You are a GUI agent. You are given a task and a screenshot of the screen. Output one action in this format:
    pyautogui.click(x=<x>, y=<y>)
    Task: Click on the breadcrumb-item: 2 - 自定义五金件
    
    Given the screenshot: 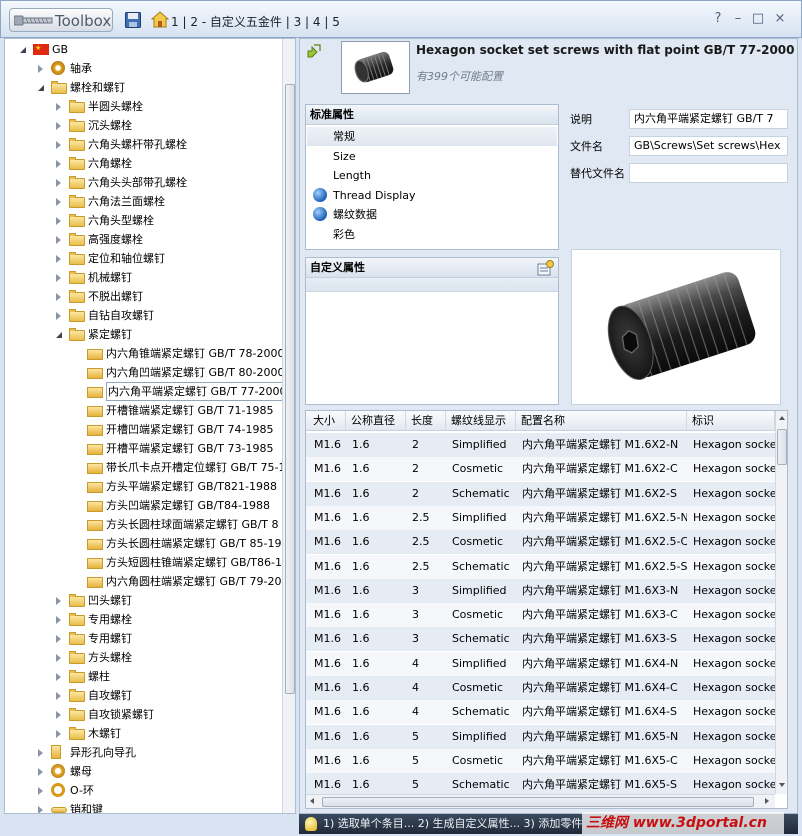 What is the action you would take?
    pyautogui.click(x=236, y=22)
    